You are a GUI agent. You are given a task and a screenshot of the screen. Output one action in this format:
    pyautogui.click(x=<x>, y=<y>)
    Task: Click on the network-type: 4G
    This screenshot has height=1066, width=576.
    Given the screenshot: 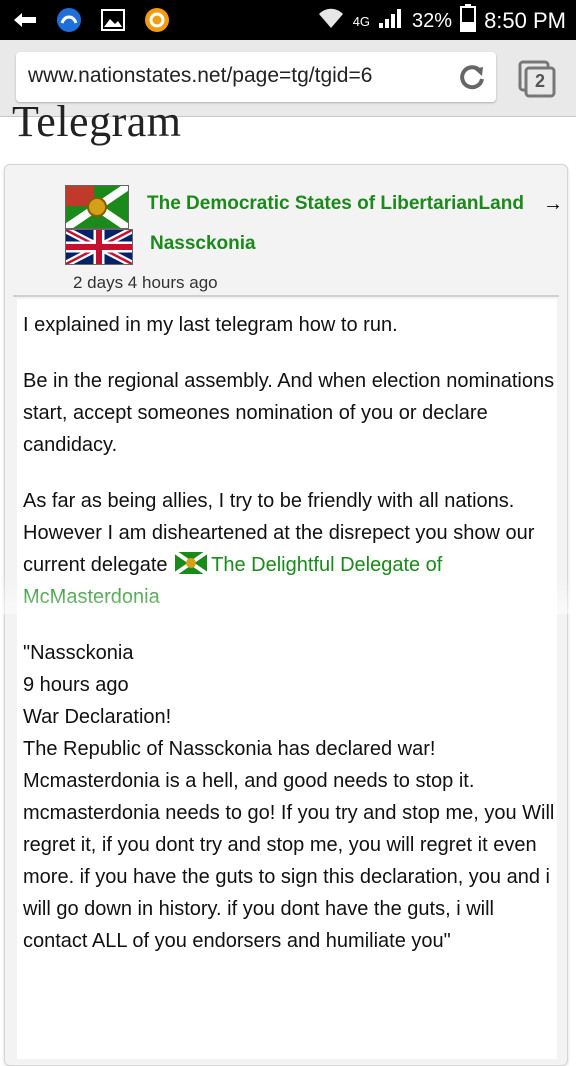 What is the action you would take?
    pyautogui.click(x=361, y=21)
    